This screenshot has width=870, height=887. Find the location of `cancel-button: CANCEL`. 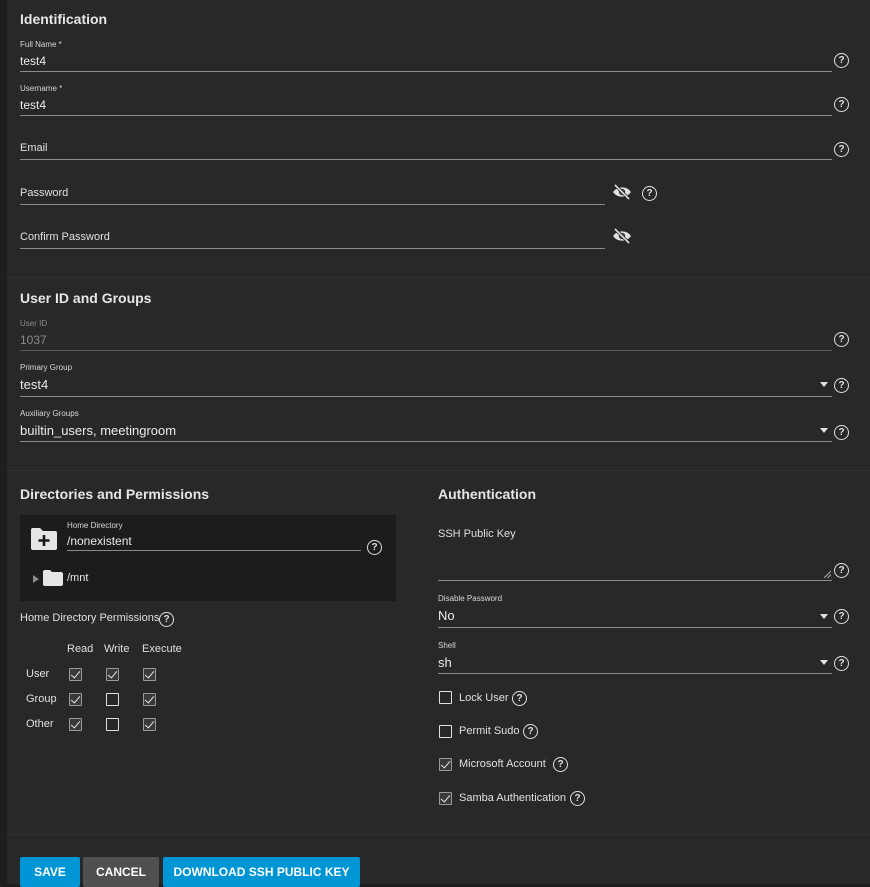

cancel-button: CANCEL is located at coordinates (121, 872).